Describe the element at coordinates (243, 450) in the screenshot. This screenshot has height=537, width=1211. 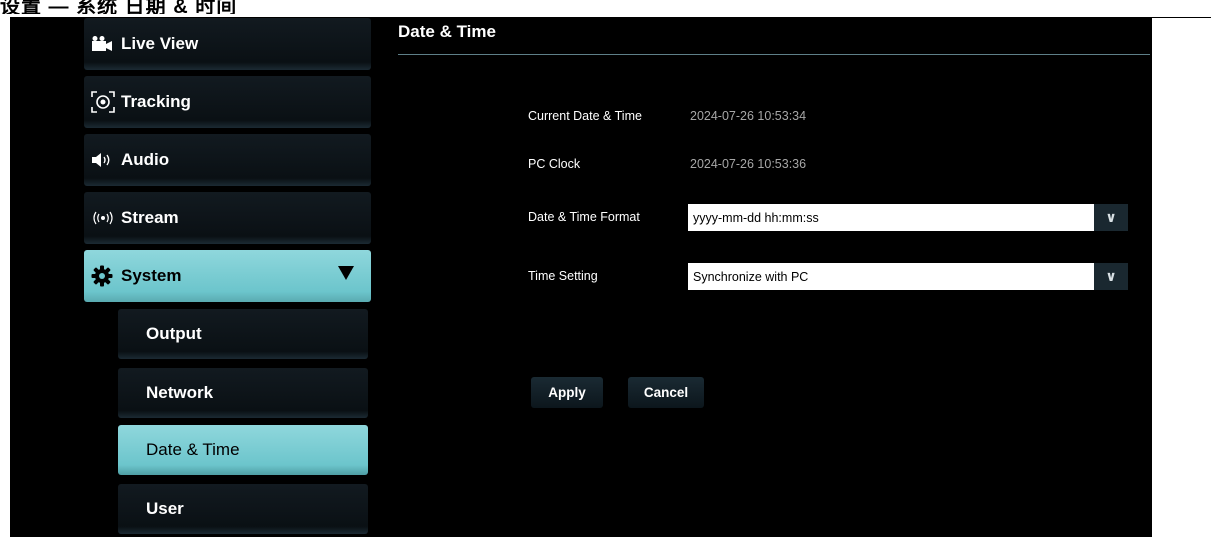
I see `sidebar-subitem-date-time: Date & Time` at that location.